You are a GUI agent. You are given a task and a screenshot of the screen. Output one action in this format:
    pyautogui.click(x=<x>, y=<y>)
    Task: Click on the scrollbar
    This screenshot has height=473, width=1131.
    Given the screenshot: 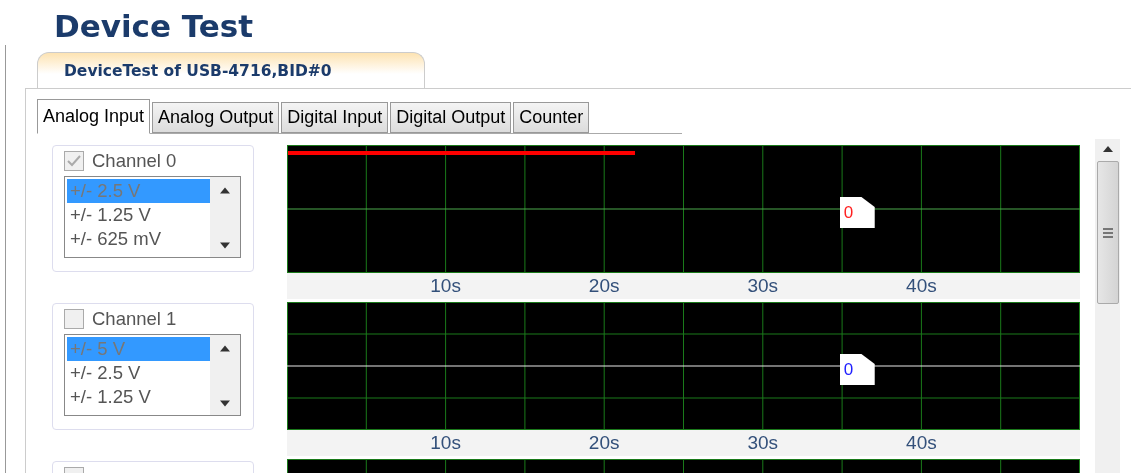 What is the action you would take?
    pyautogui.click(x=1107, y=306)
    